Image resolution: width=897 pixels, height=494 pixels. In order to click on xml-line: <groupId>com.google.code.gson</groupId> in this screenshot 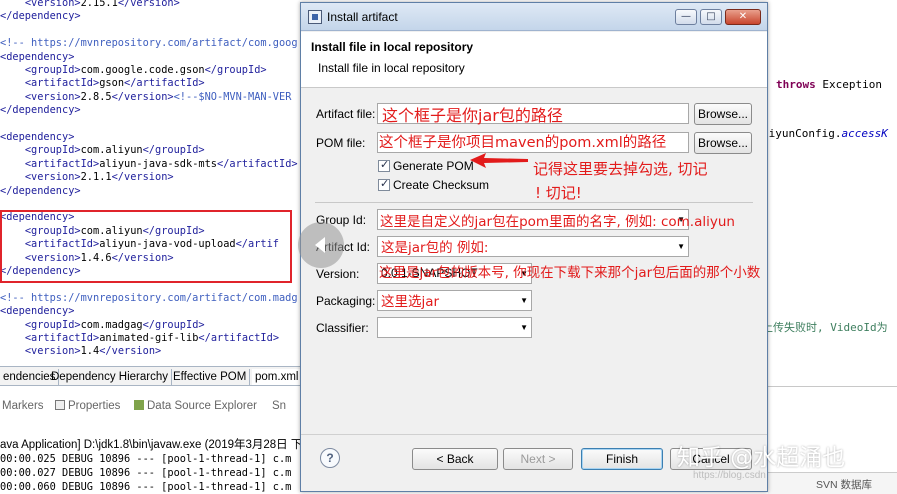, I will do `click(145, 70)`.